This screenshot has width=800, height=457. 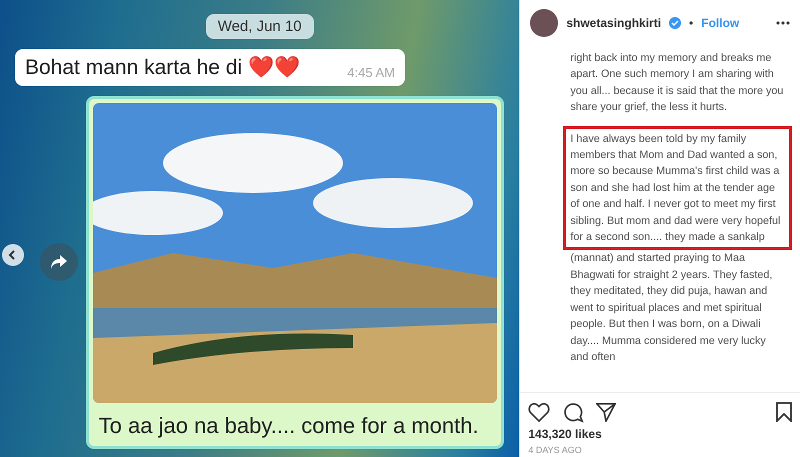 I want to click on share-icon, so click(x=606, y=412).